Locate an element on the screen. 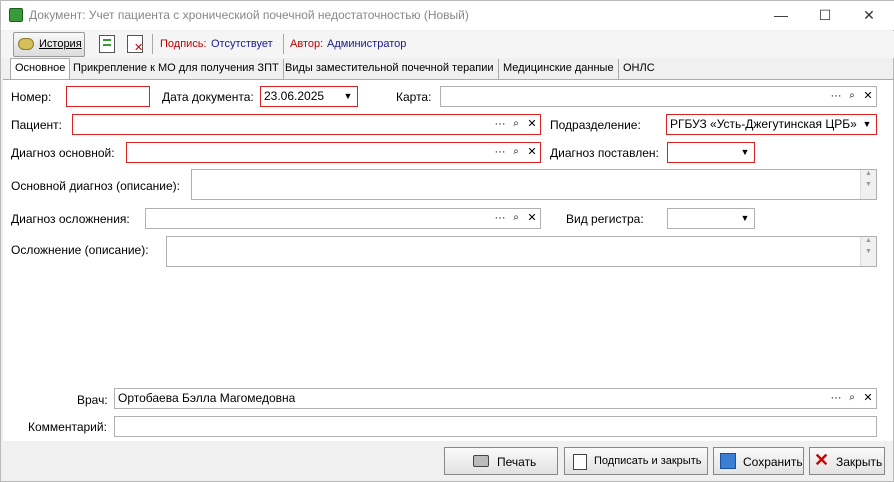  diag-set-dropdown-icon: ▼ is located at coordinates (745, 152).